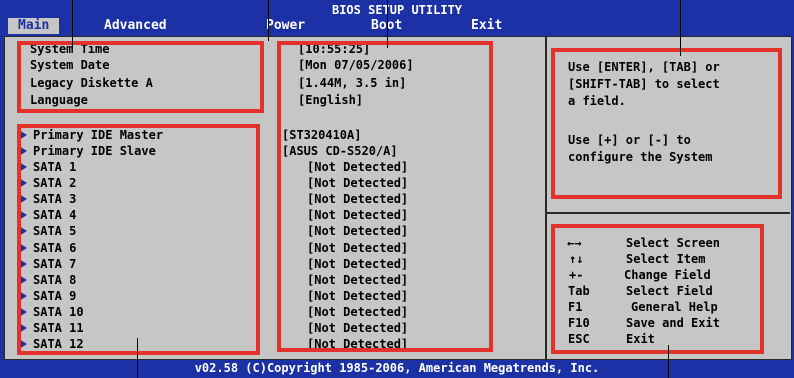 The image size is (794, 378). Describe the element at coordinates (285, 26) in the screenshot. I see `tab-power: Power` at that location.